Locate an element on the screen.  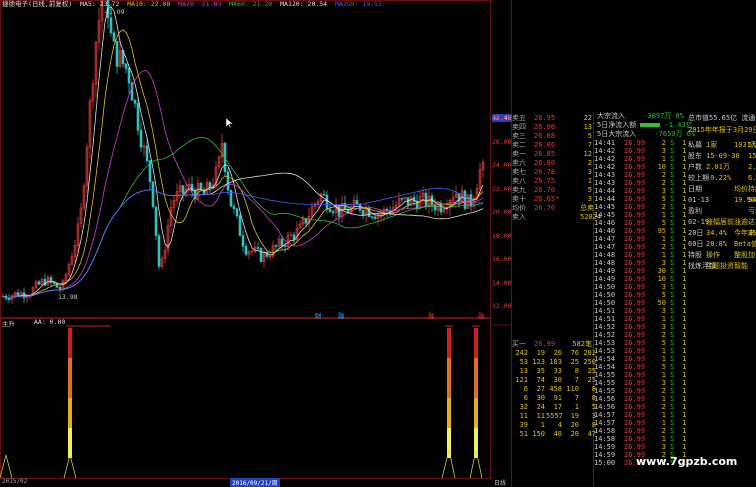
info-cell: 持股 is located at coordinates (752, 189).